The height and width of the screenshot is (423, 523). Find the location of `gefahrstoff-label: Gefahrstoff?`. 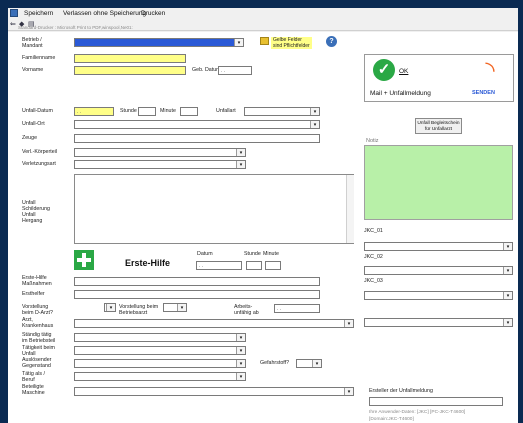

gefahrstoff-label: Gefahrstoff? is located at coordinates (275, 363).